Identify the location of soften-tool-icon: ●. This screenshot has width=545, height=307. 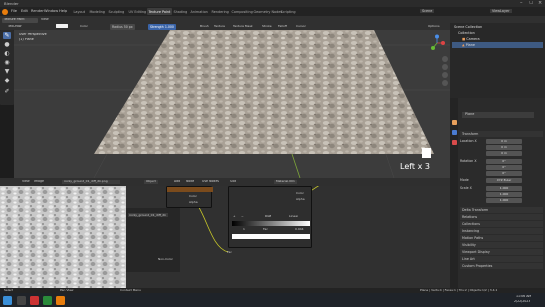
(7, 44).